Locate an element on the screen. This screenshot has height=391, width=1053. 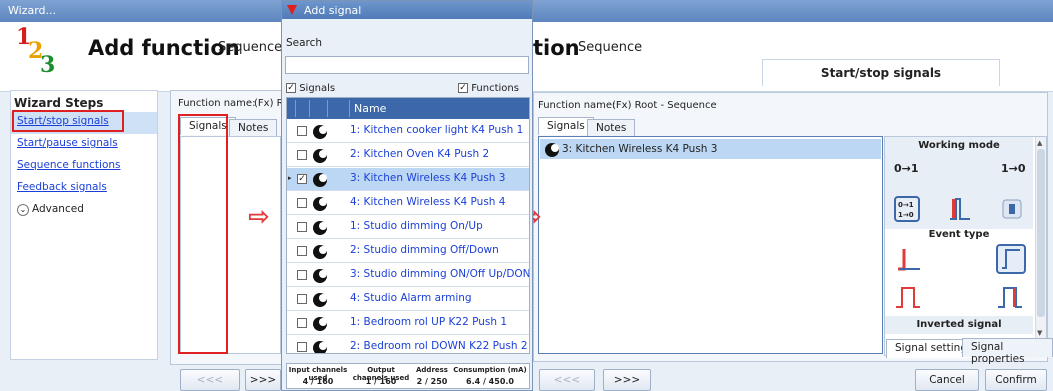
stat-address-value: 2 / 250 is located at coordinates (432, 381).